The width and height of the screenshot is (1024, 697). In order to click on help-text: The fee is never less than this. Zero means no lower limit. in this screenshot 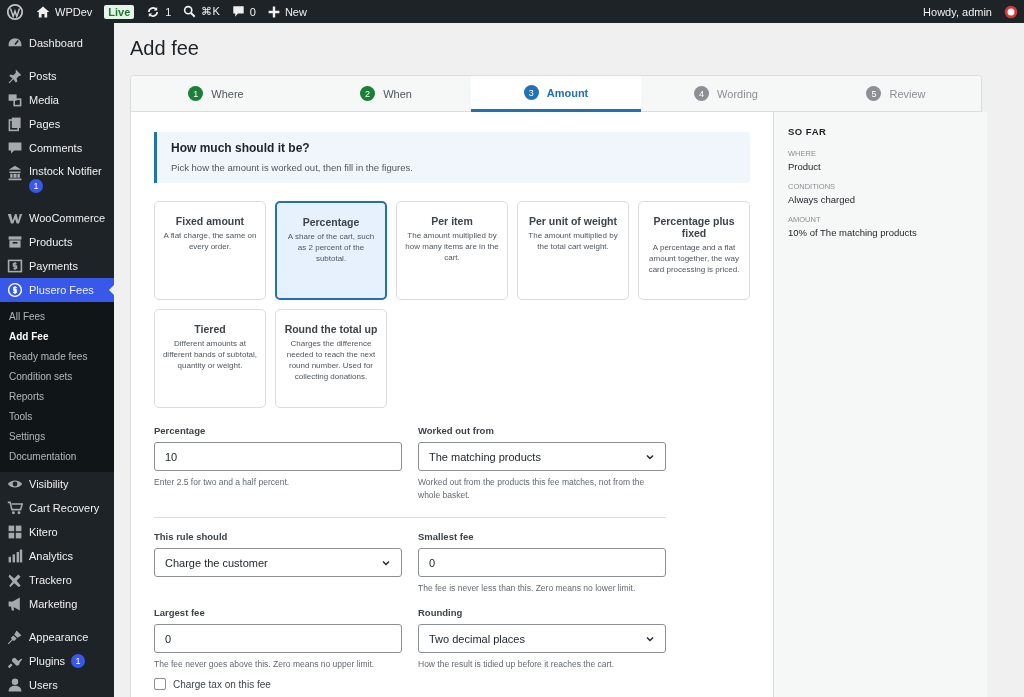, I will do `click(527, 588)`.